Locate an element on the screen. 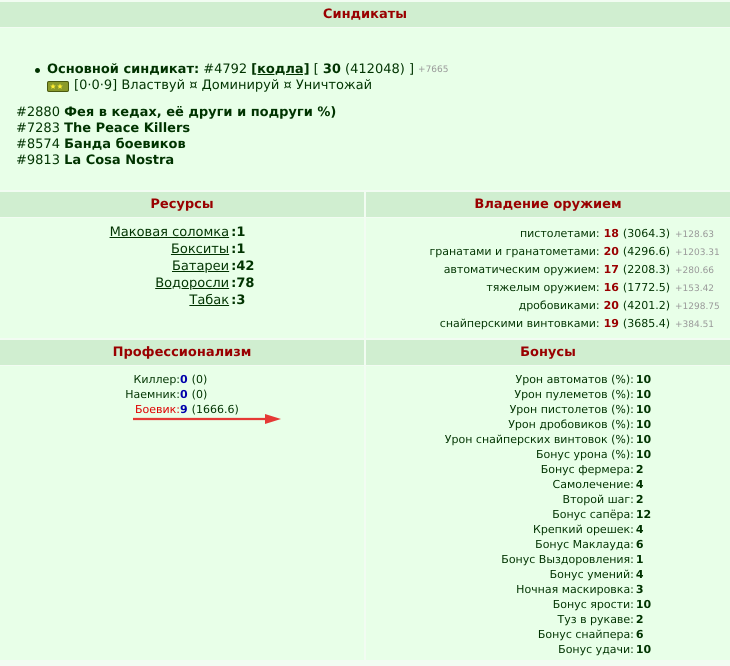  syndicate-gain: +7665 is located at coordinates (433, 70).